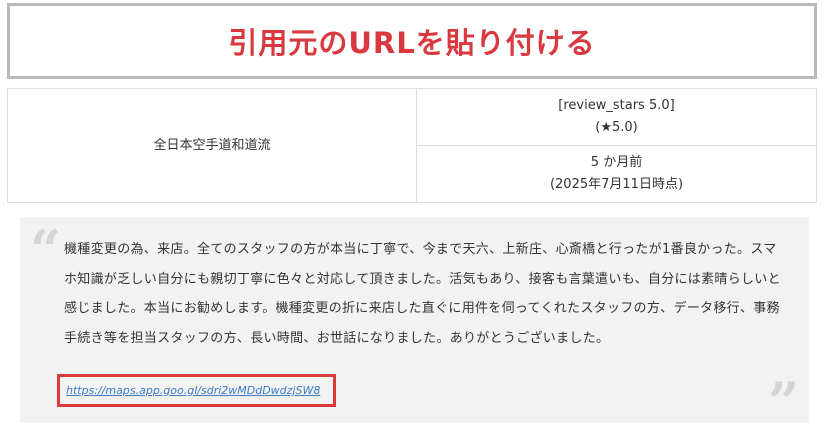  Describe the element at coordinates (212, 145) in the screenshot. I see `store-name: 全日本空手道和道流` at that location.